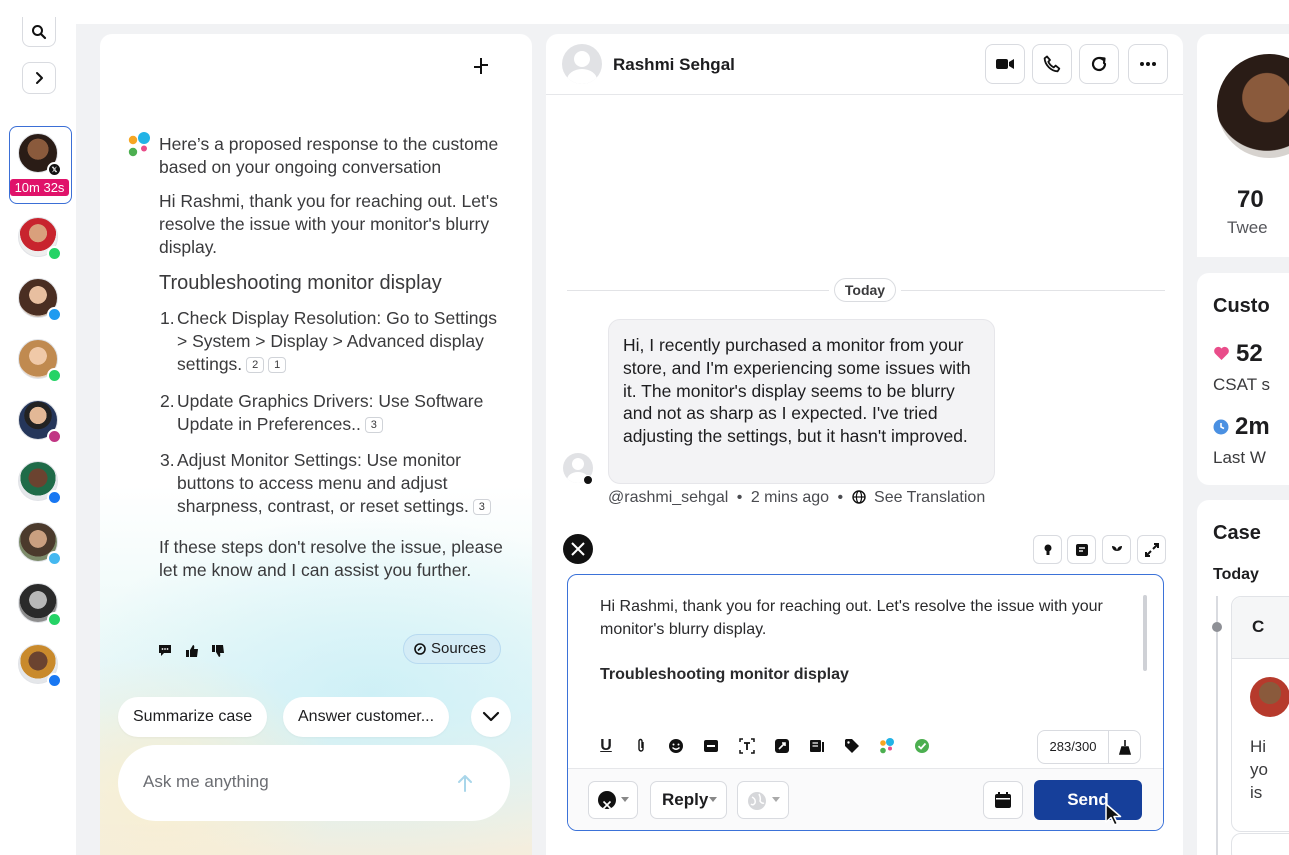  What do you see at coordinates (218, 651) in the screenshot?
I see `thumbs-down-icon` at bounding box center [218, 651].